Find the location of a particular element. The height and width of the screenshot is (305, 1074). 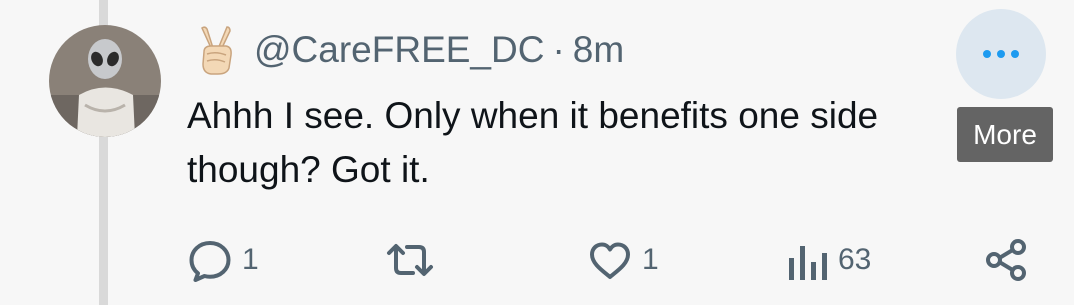

tweet-header: @CareFREE_DC · 8m is located at coordinates (409, 50).